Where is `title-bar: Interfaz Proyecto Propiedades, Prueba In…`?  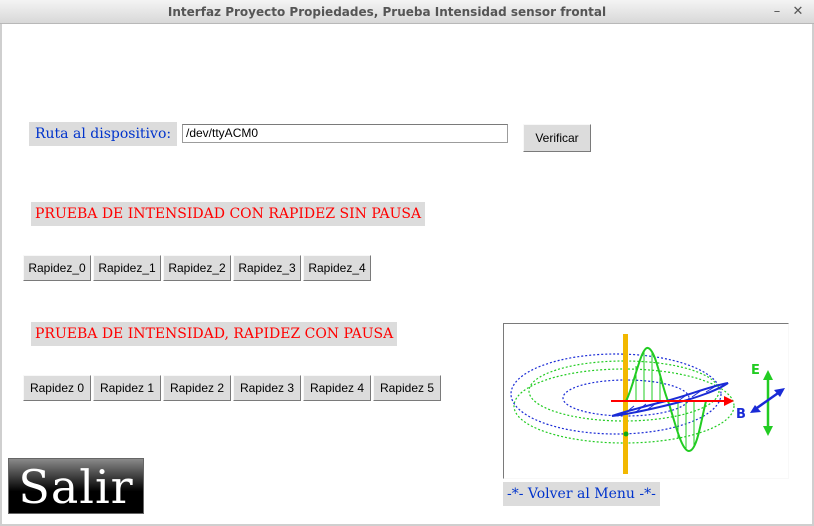
title-bar: Interfaz Proyecto Propiedades, Prueba In… is located at coordinates (407, 12).